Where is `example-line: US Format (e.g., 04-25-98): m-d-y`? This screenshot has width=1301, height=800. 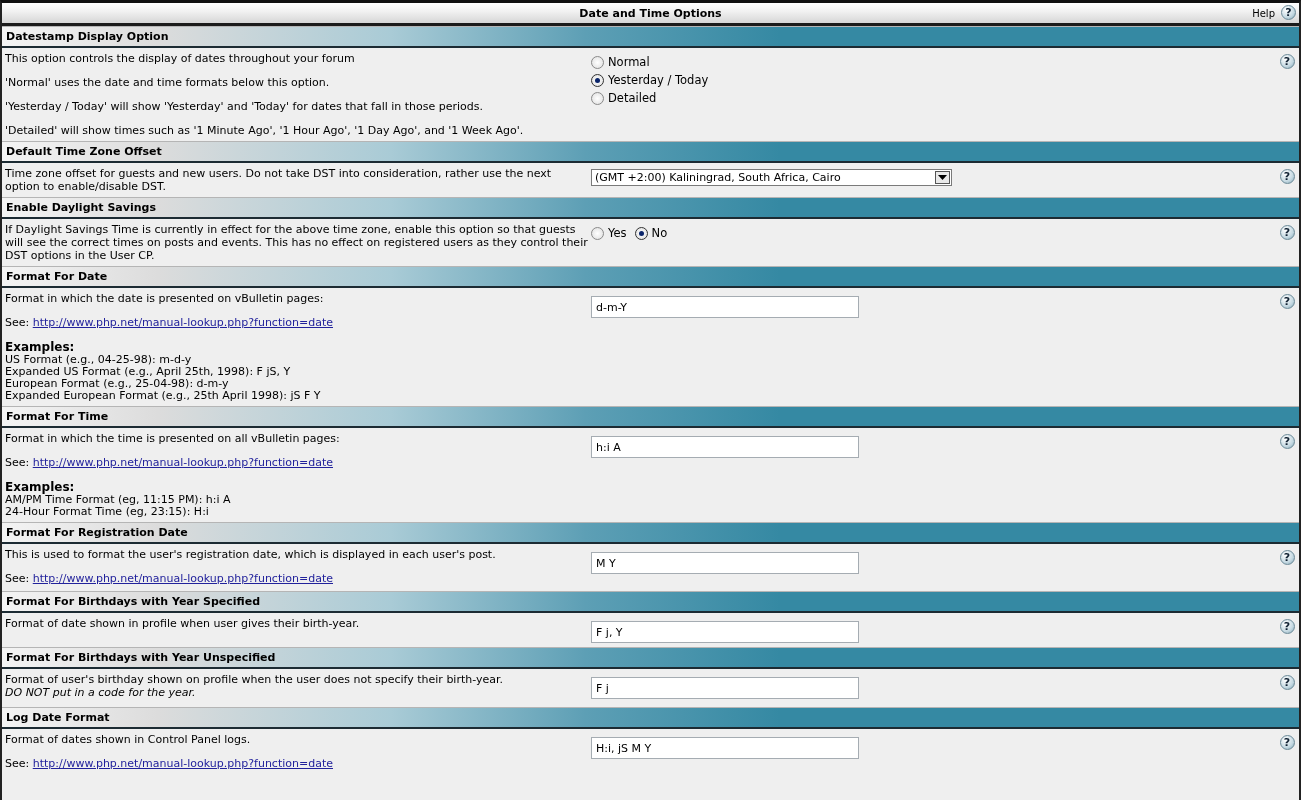
example-line: US Format (e.g., 04-25-98): m-d-y is located at coordinates (99, 360).